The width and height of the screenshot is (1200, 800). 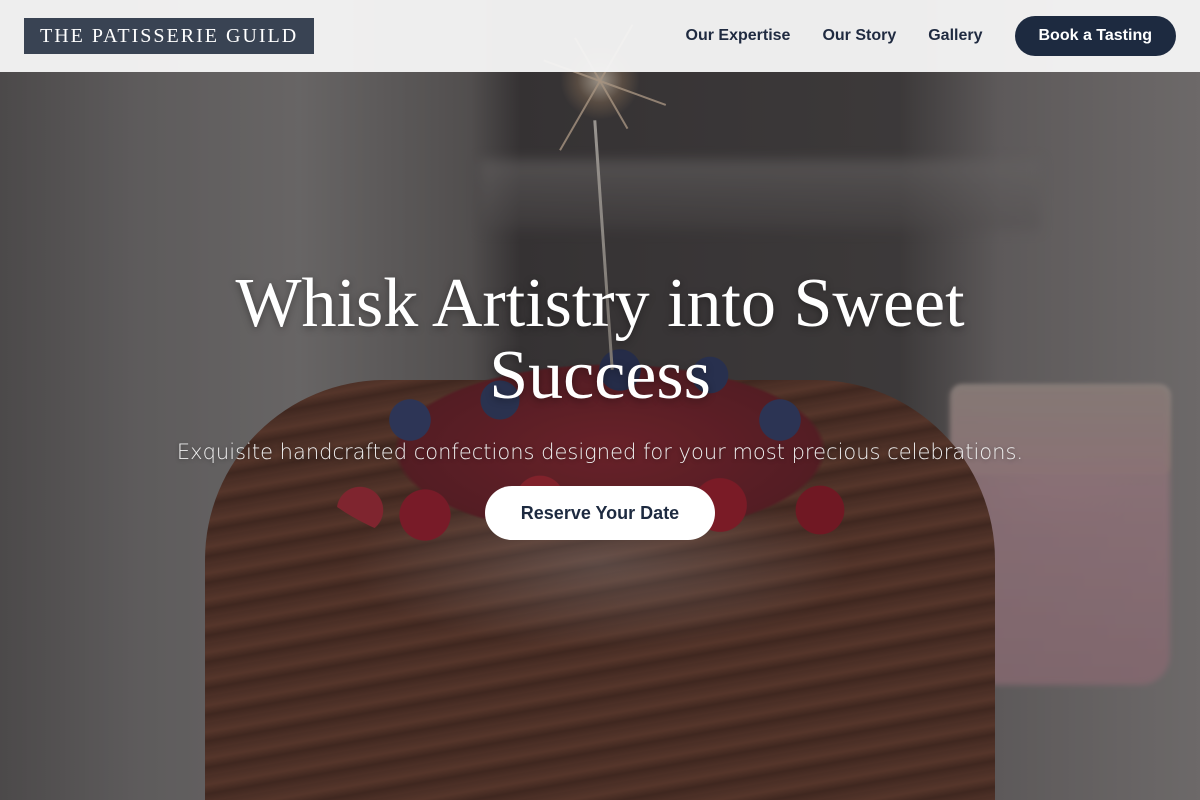 I want to click on nav-link-our-story: Our Story, so click(x=859, y=36).